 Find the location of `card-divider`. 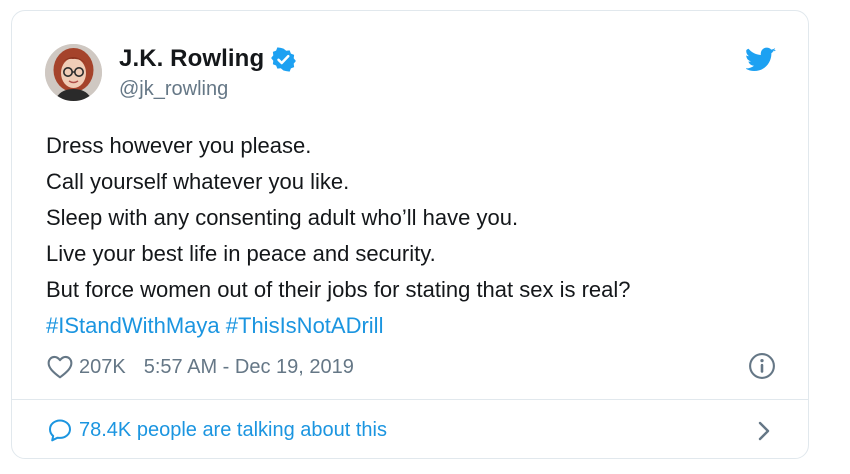

card-divider is located at coordinates (410, 399).